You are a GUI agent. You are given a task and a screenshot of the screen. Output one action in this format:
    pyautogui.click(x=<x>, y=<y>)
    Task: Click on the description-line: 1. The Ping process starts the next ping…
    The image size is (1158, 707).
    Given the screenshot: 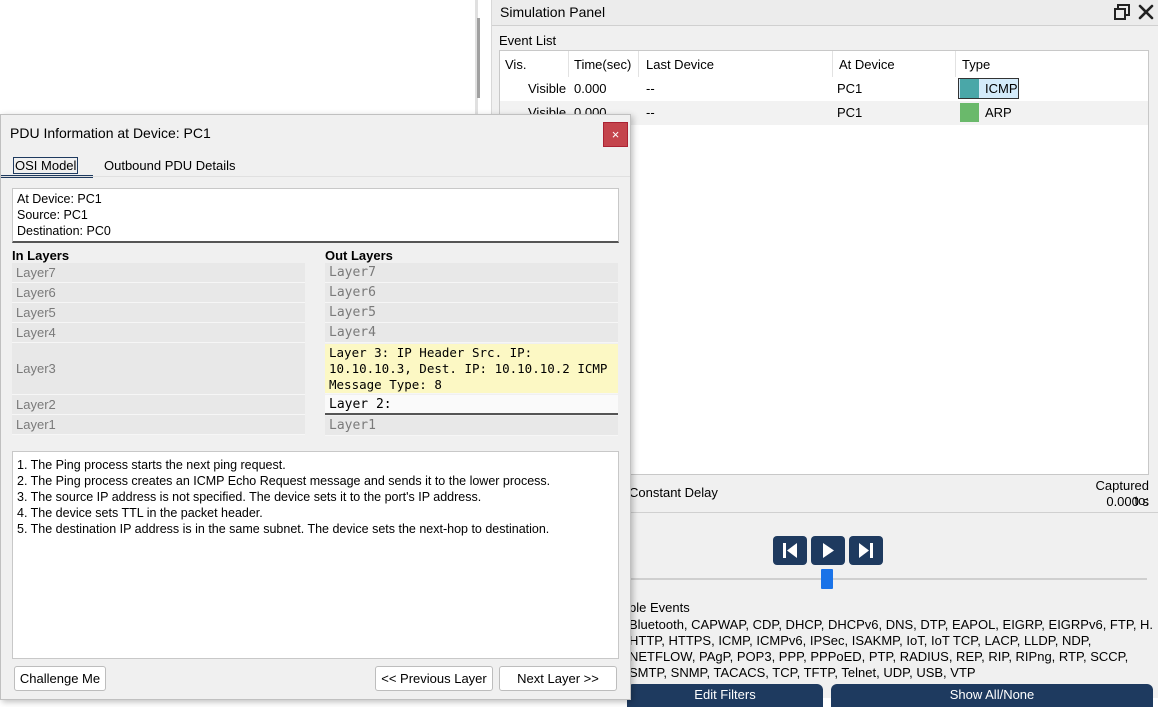 What is the action you would take?
    pyautogui.click(x=151, y=465)
    